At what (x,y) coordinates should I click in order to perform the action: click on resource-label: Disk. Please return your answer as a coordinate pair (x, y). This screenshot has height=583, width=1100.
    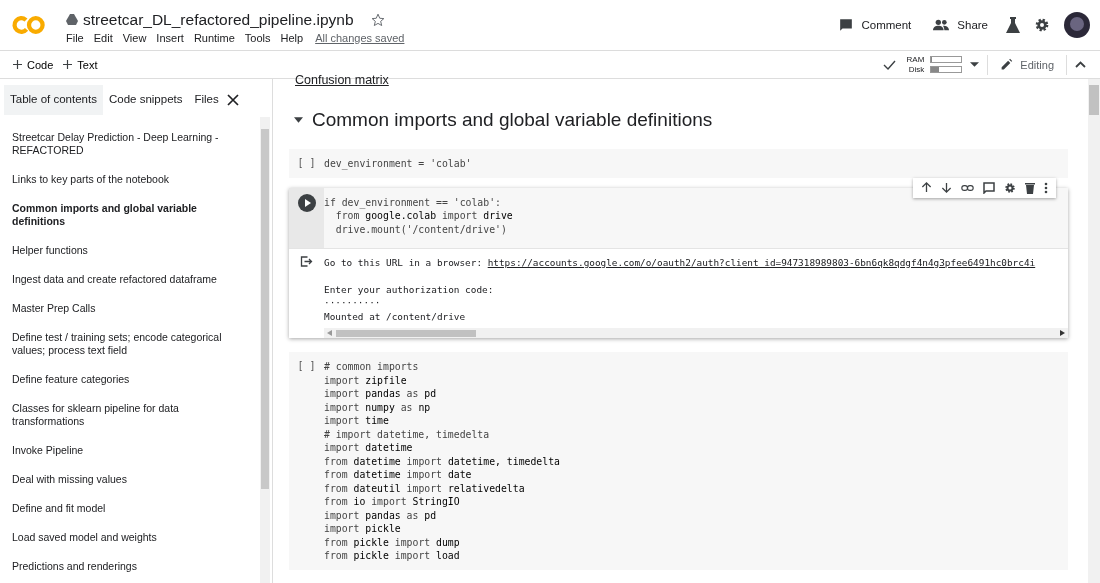
    Looking at the image, I should click on (916, 69).